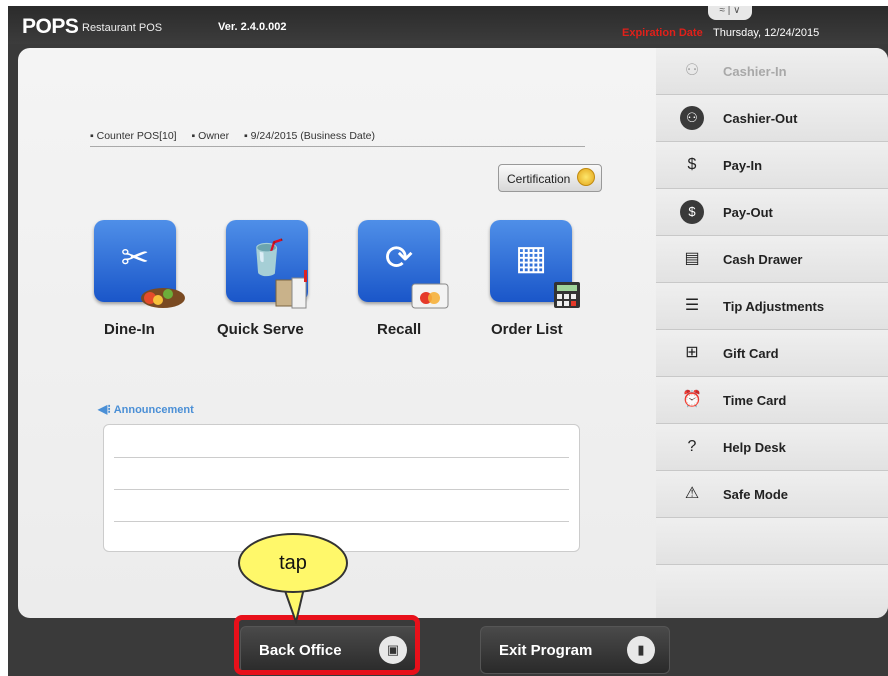 This screenshot has width=888, height=676. Describe the element at coordinates (692, 446) in the screenshot. I see `help-icon: ?` at that location.